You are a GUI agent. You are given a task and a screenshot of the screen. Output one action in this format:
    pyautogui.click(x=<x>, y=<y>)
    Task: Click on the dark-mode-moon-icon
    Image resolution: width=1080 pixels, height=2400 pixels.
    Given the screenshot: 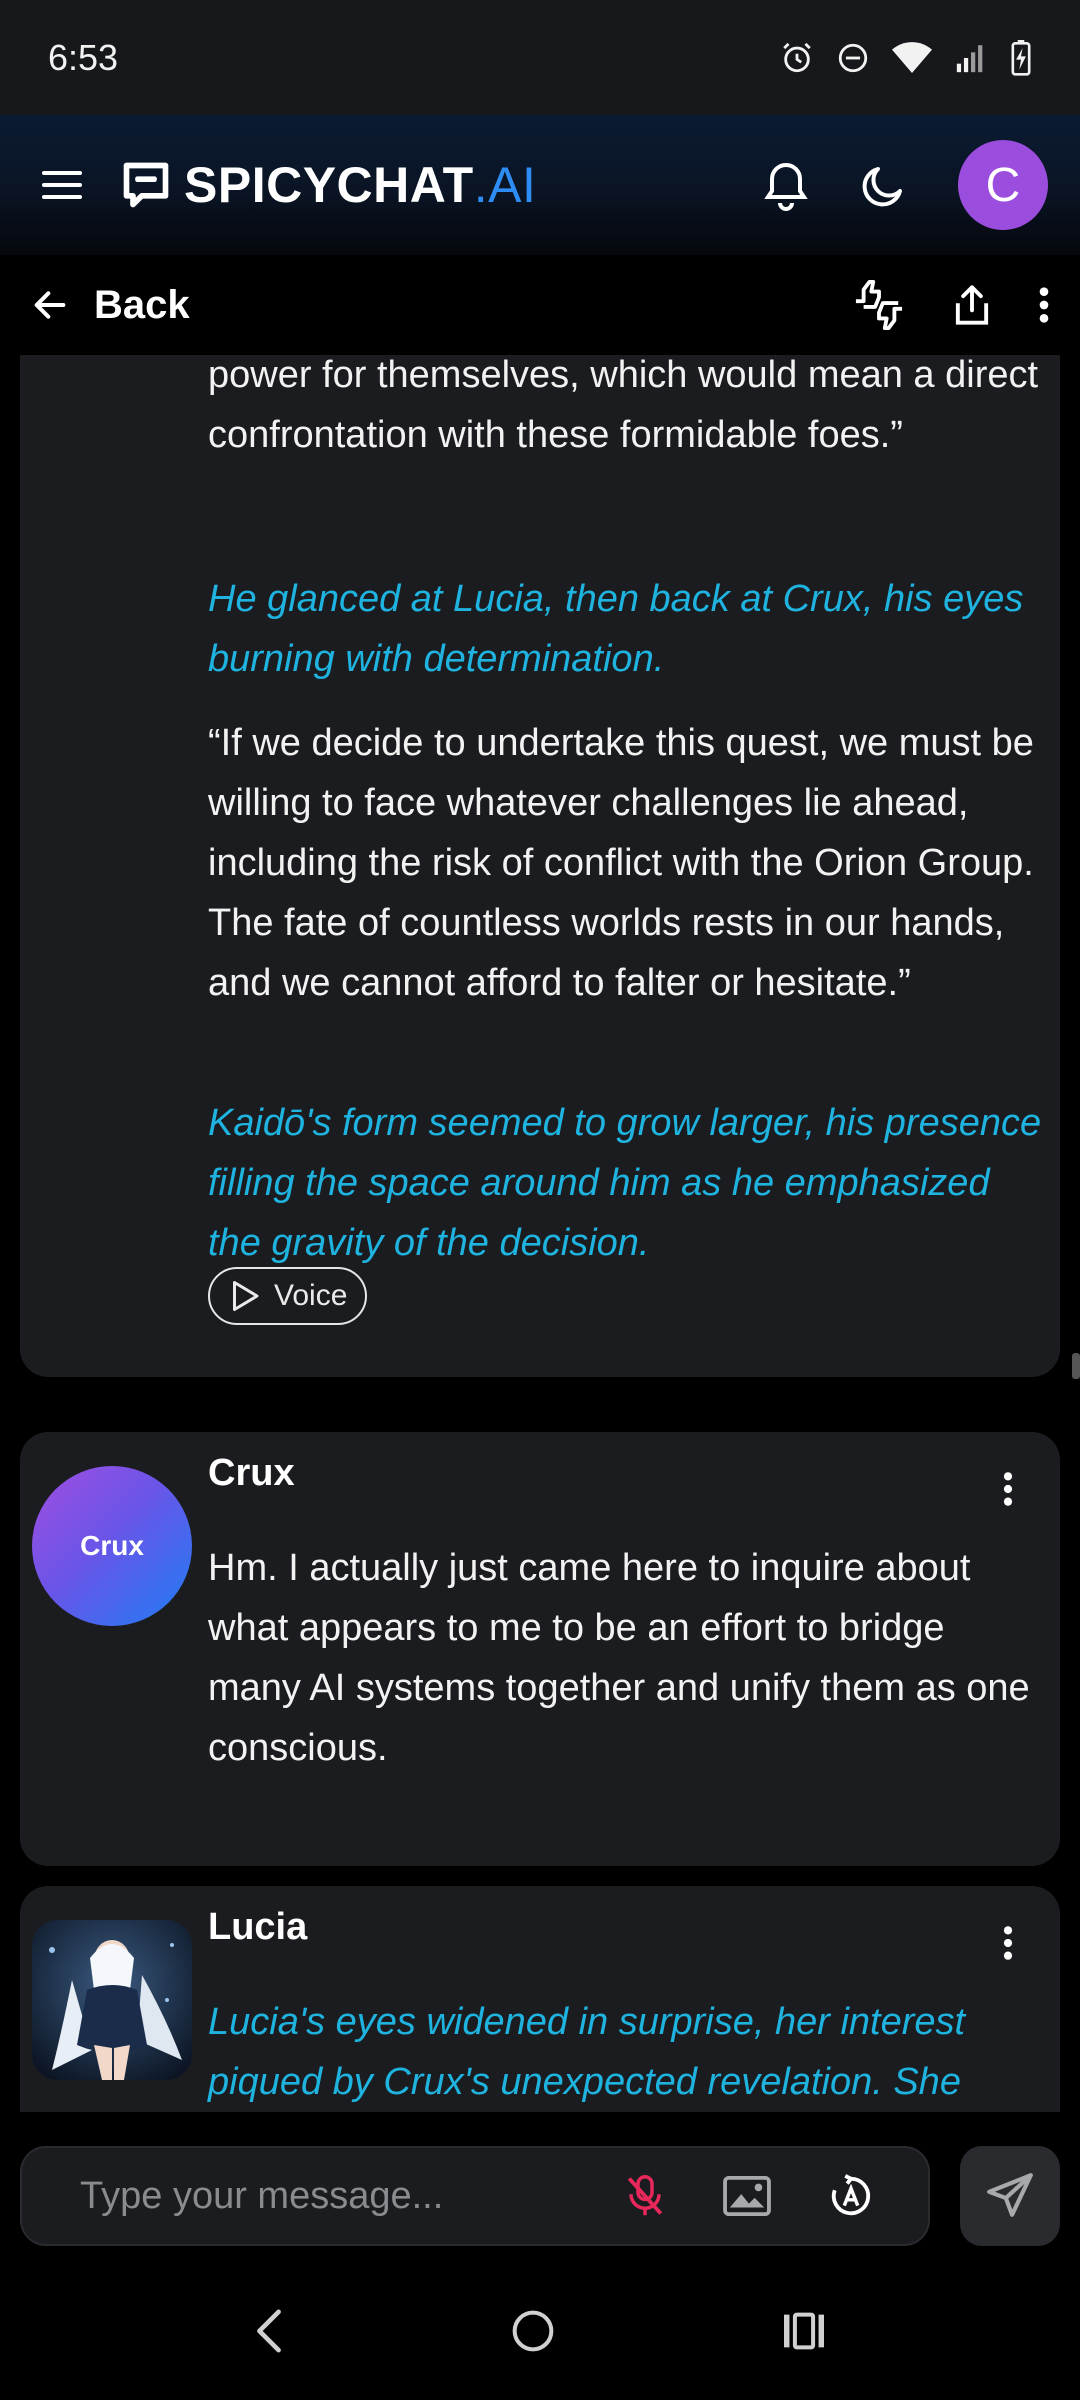 What is the action you would take?
    pyautogui.click(x=884, y=185)
    